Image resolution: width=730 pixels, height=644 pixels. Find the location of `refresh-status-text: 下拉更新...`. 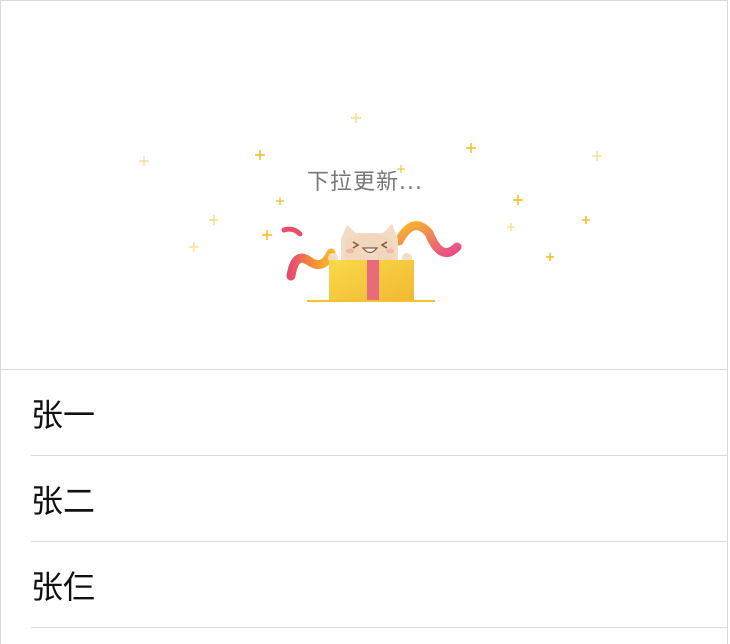

refresh-status-text: 下拉更新... is located at coordinates (365, 182).